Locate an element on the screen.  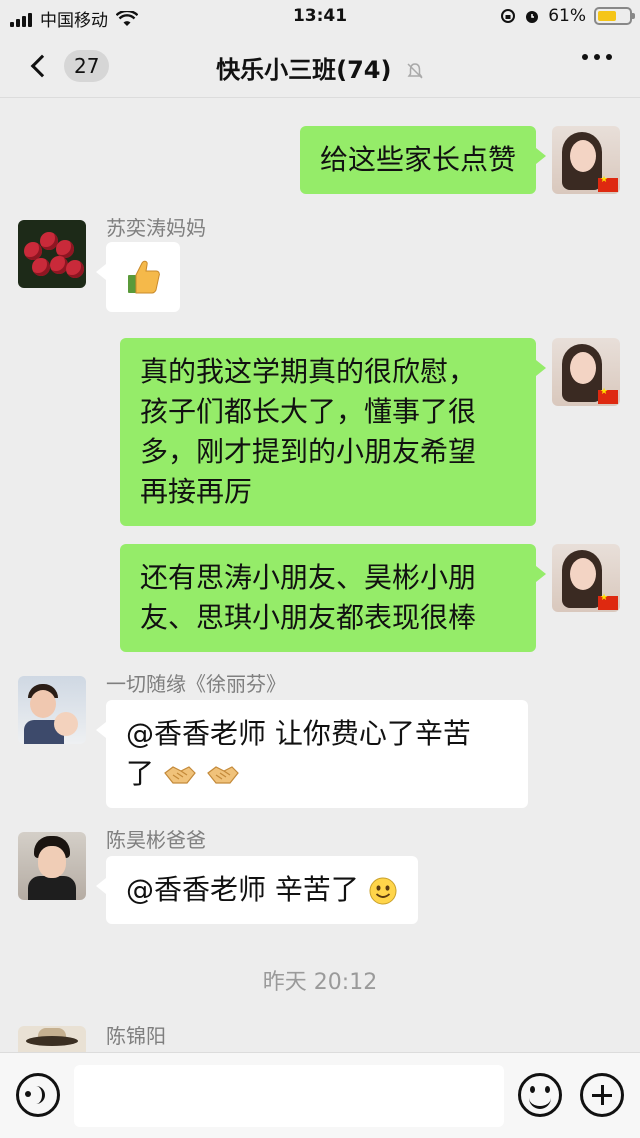
message-line: 真的我这学期真的很欣慰， is located at coordinates (308, 371).